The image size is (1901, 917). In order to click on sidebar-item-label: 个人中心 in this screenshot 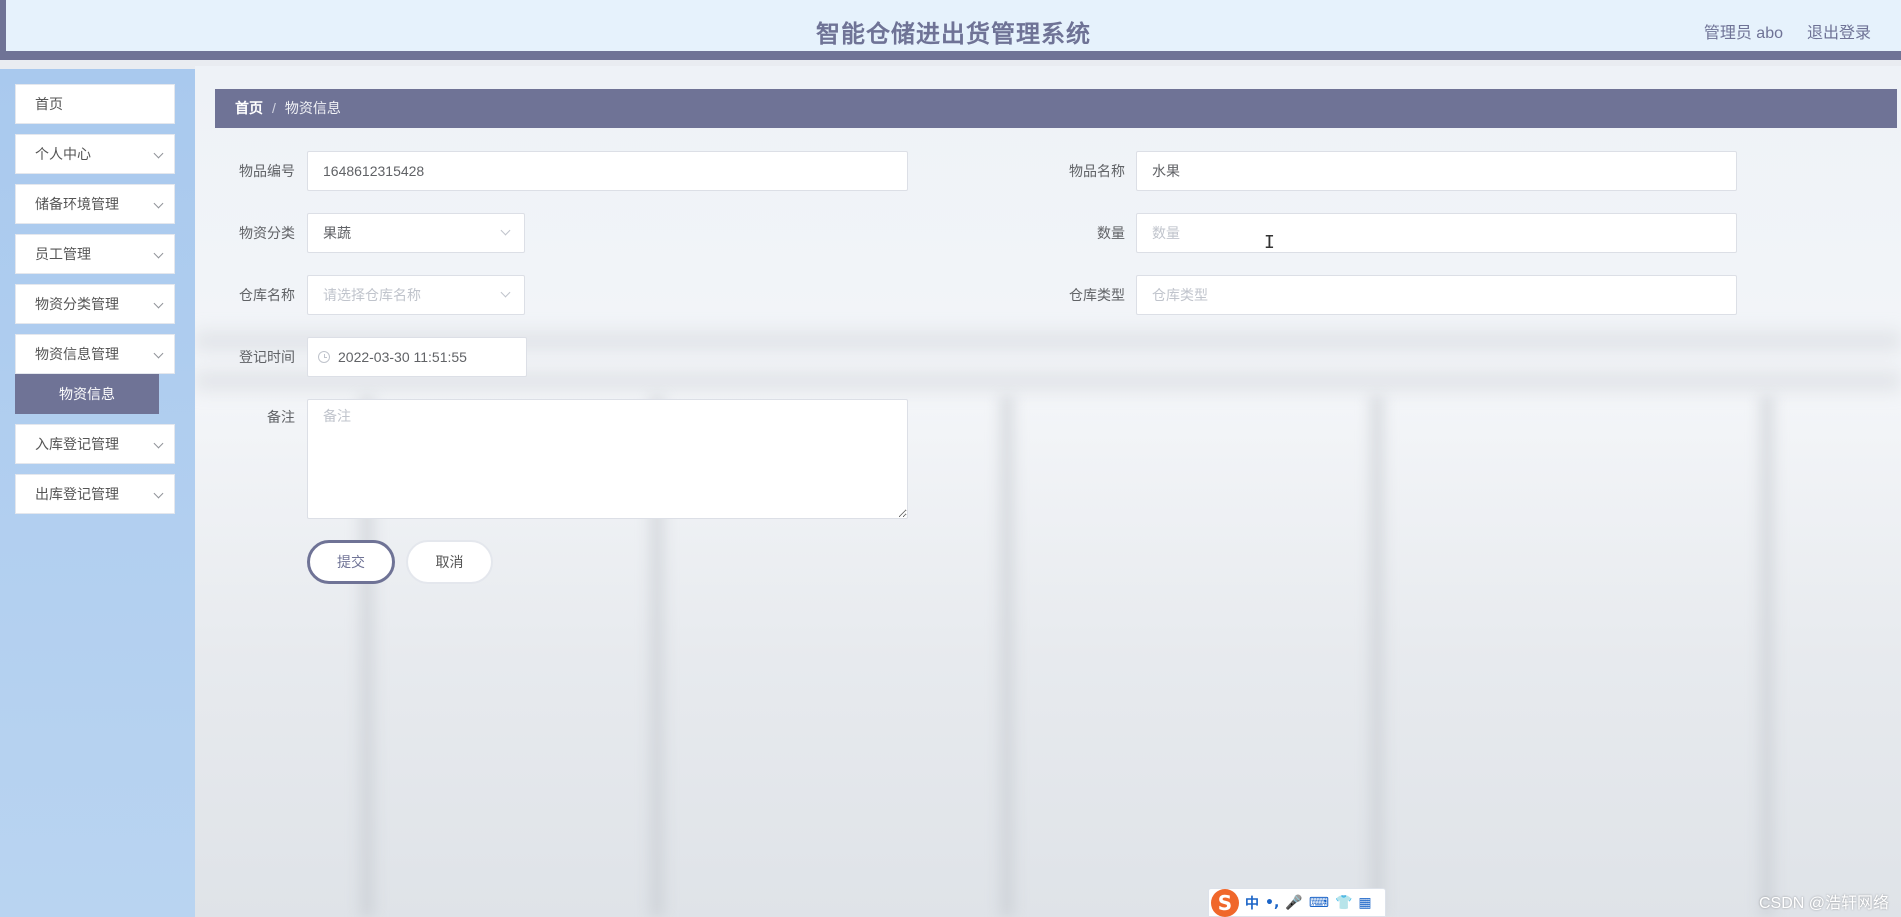, I will do `click(63, 154)`.